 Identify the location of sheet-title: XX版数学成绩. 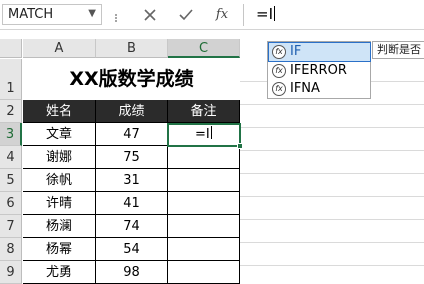
(131, 79).